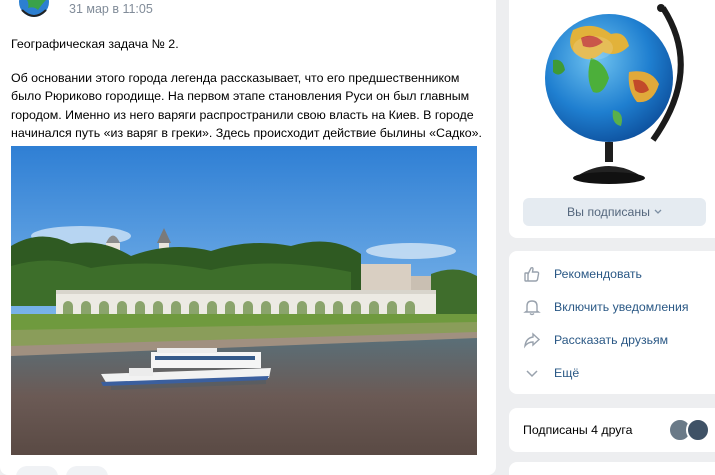  Describe the element at coordinates (532, 340) in the screenshot. I see `share-arrow-icon` at that location.